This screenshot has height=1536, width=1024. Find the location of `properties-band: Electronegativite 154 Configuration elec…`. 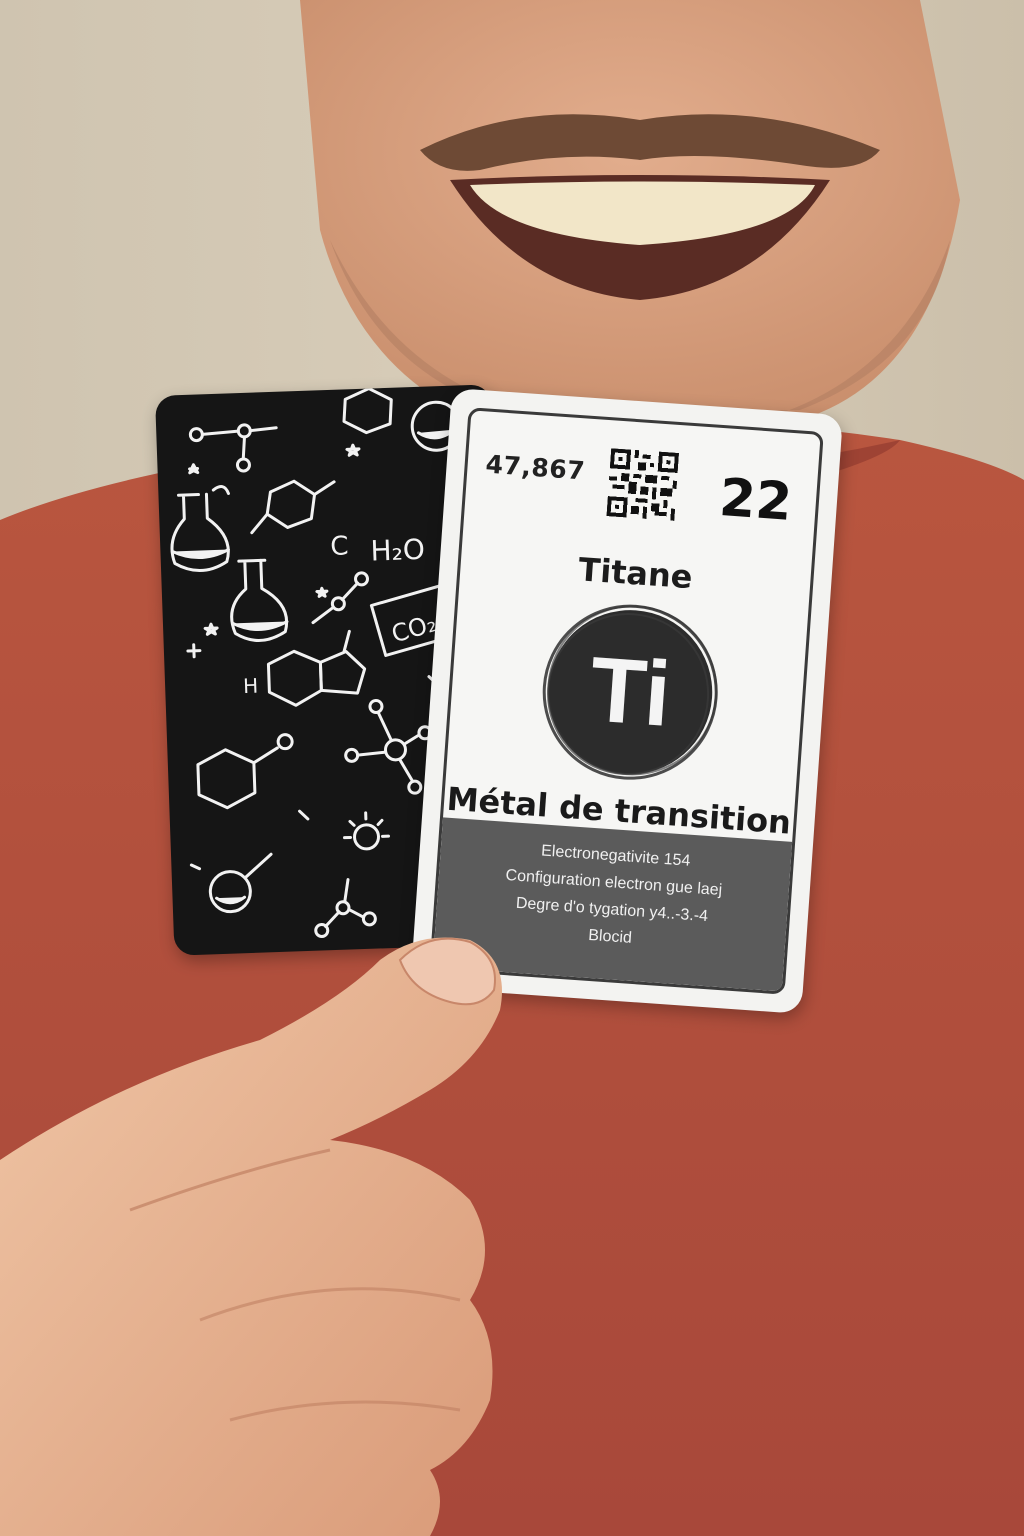

properties-band: Electronegativite 154 Configuration elec… is located at coordinates (612, 904).